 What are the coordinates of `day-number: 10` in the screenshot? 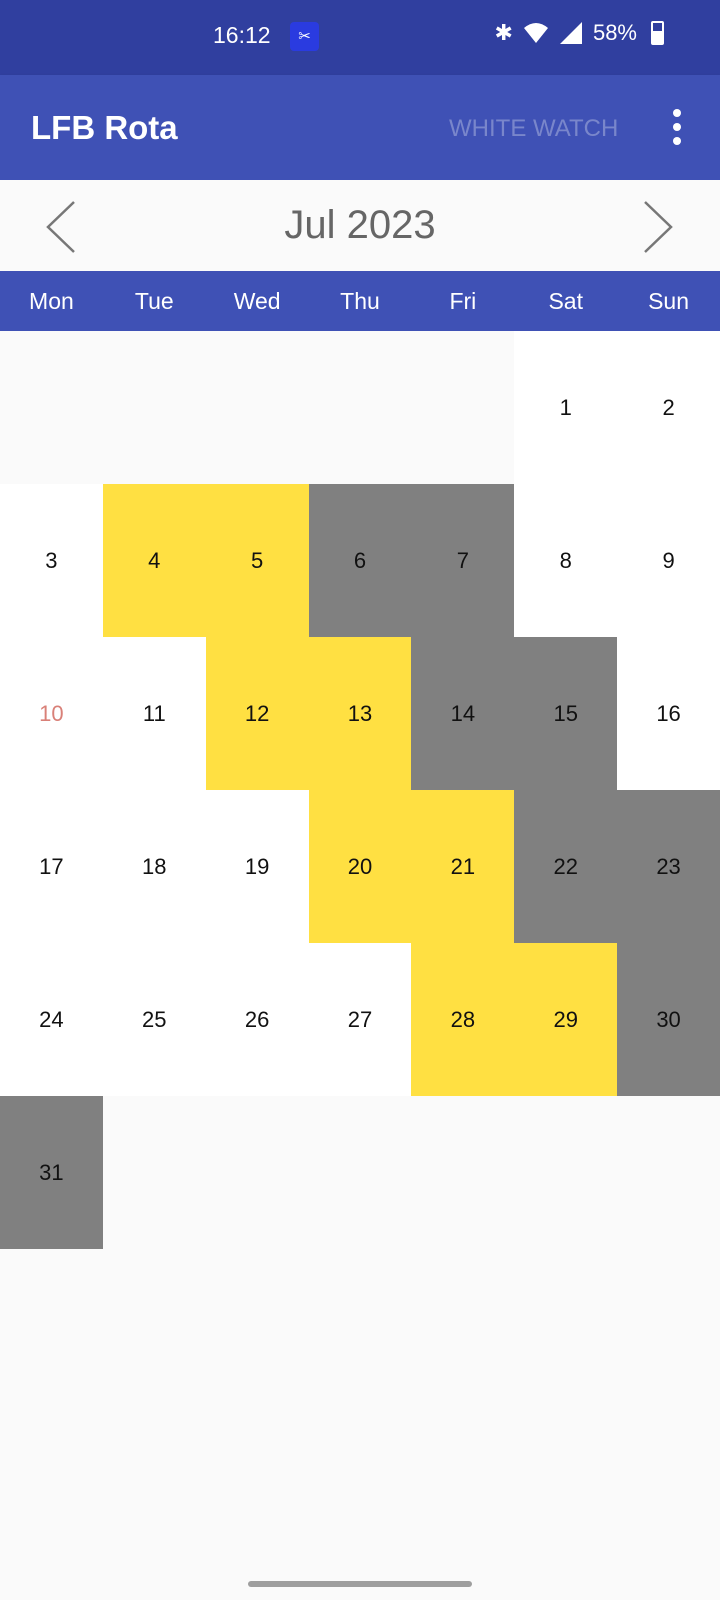 It's located at (51, 713).